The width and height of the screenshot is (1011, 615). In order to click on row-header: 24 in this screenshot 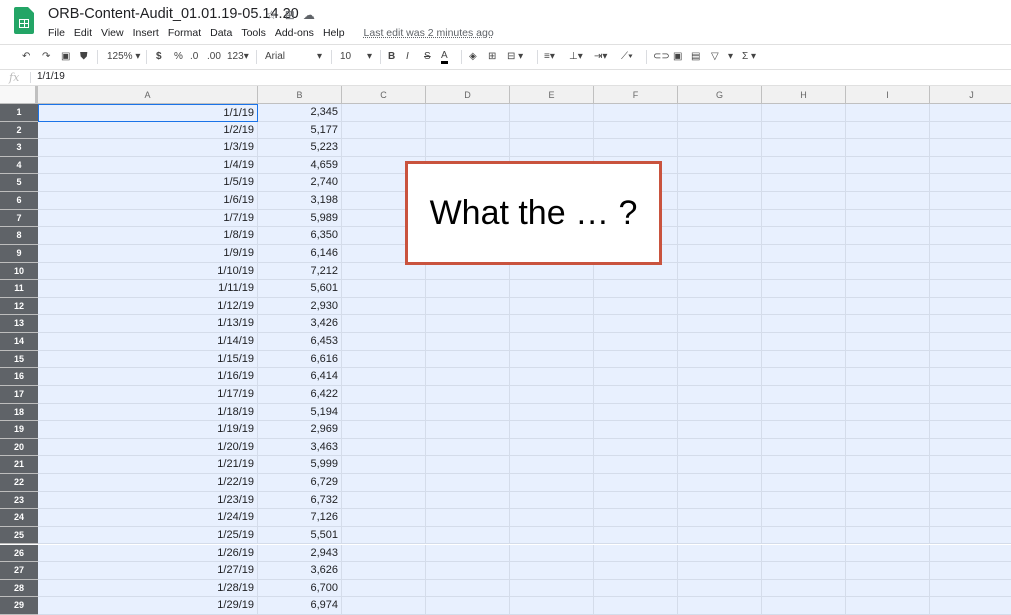, I will do `click(19, 518)`.